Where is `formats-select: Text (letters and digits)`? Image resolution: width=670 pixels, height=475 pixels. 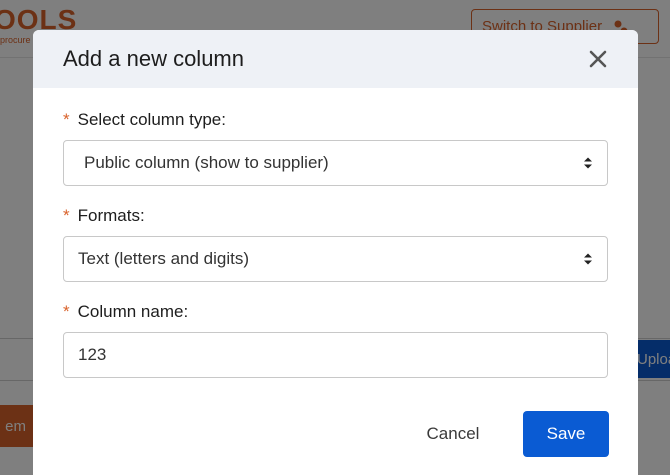
formats-select: Text (letters and digits) is located at coordinates (335, 259).